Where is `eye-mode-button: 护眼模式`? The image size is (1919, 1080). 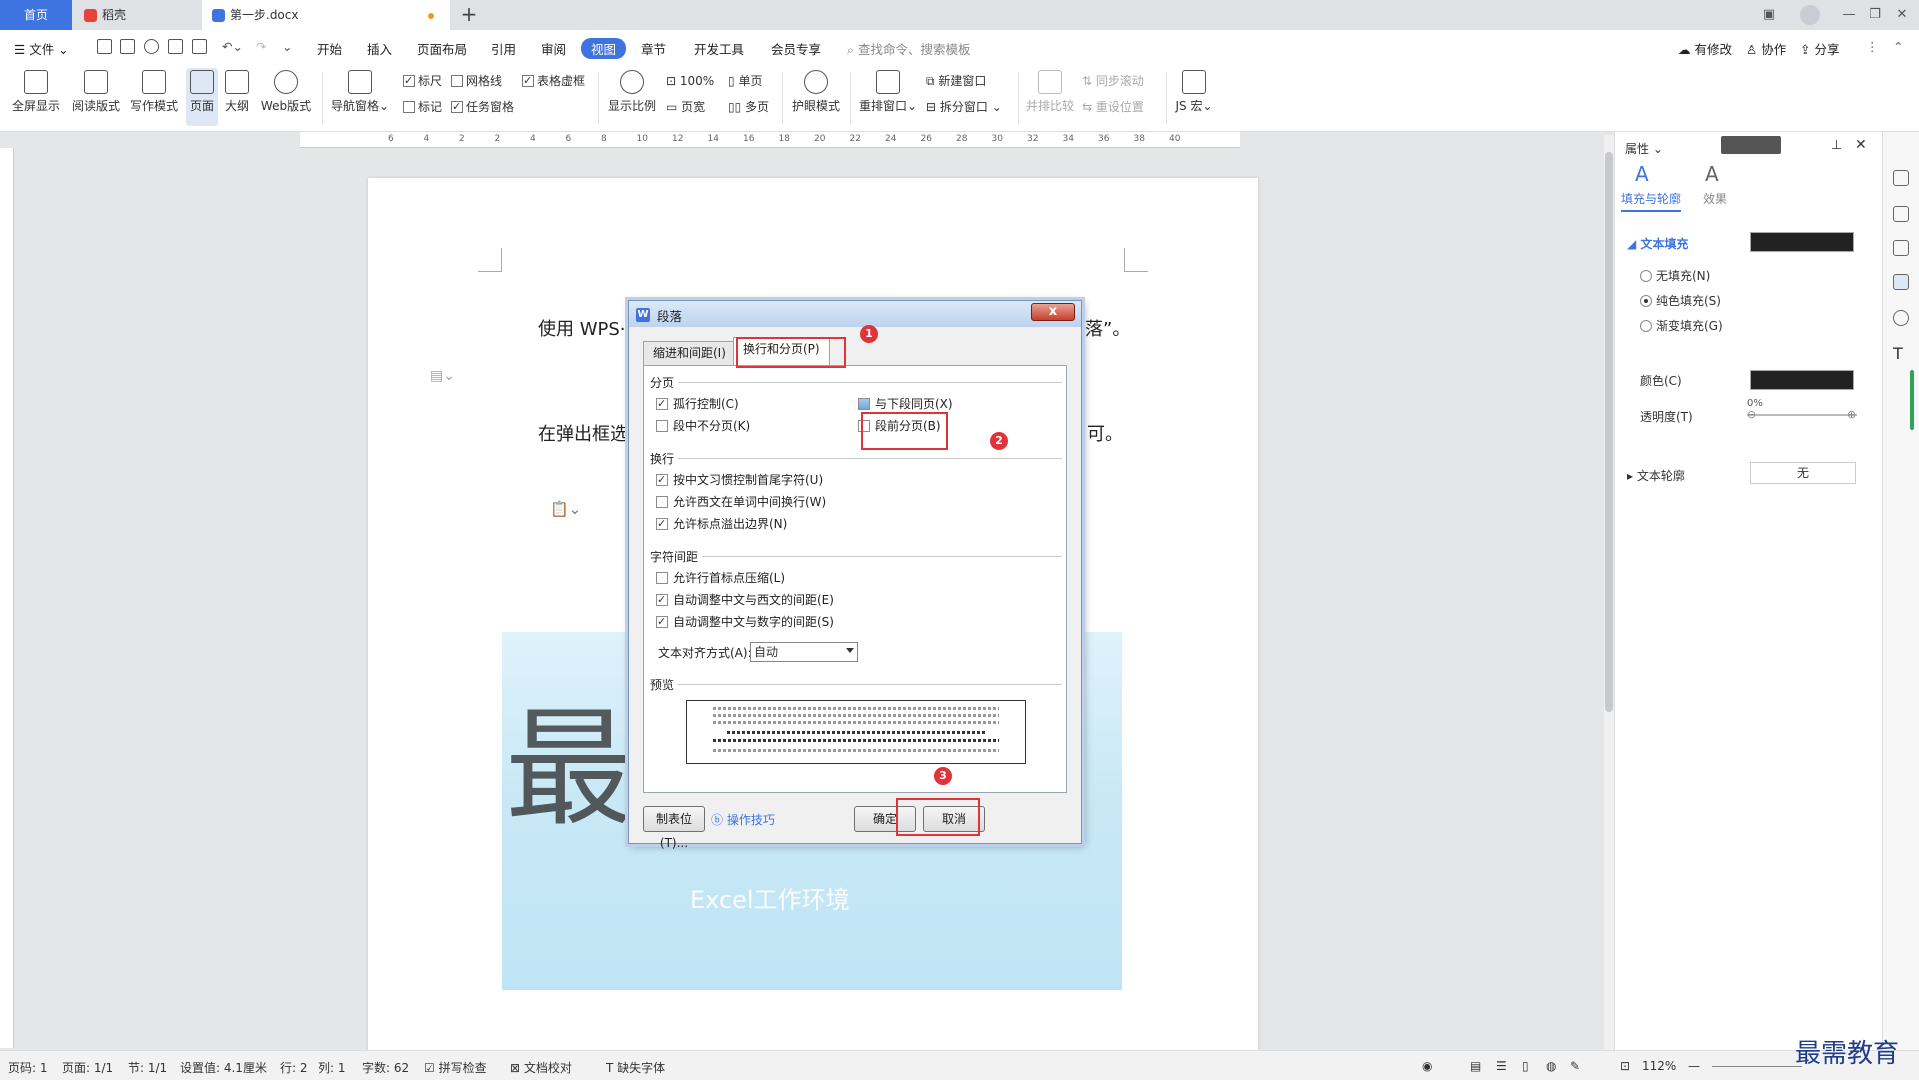
eye-mode-button: 护眼模式 is located at coordinates (816, 91).